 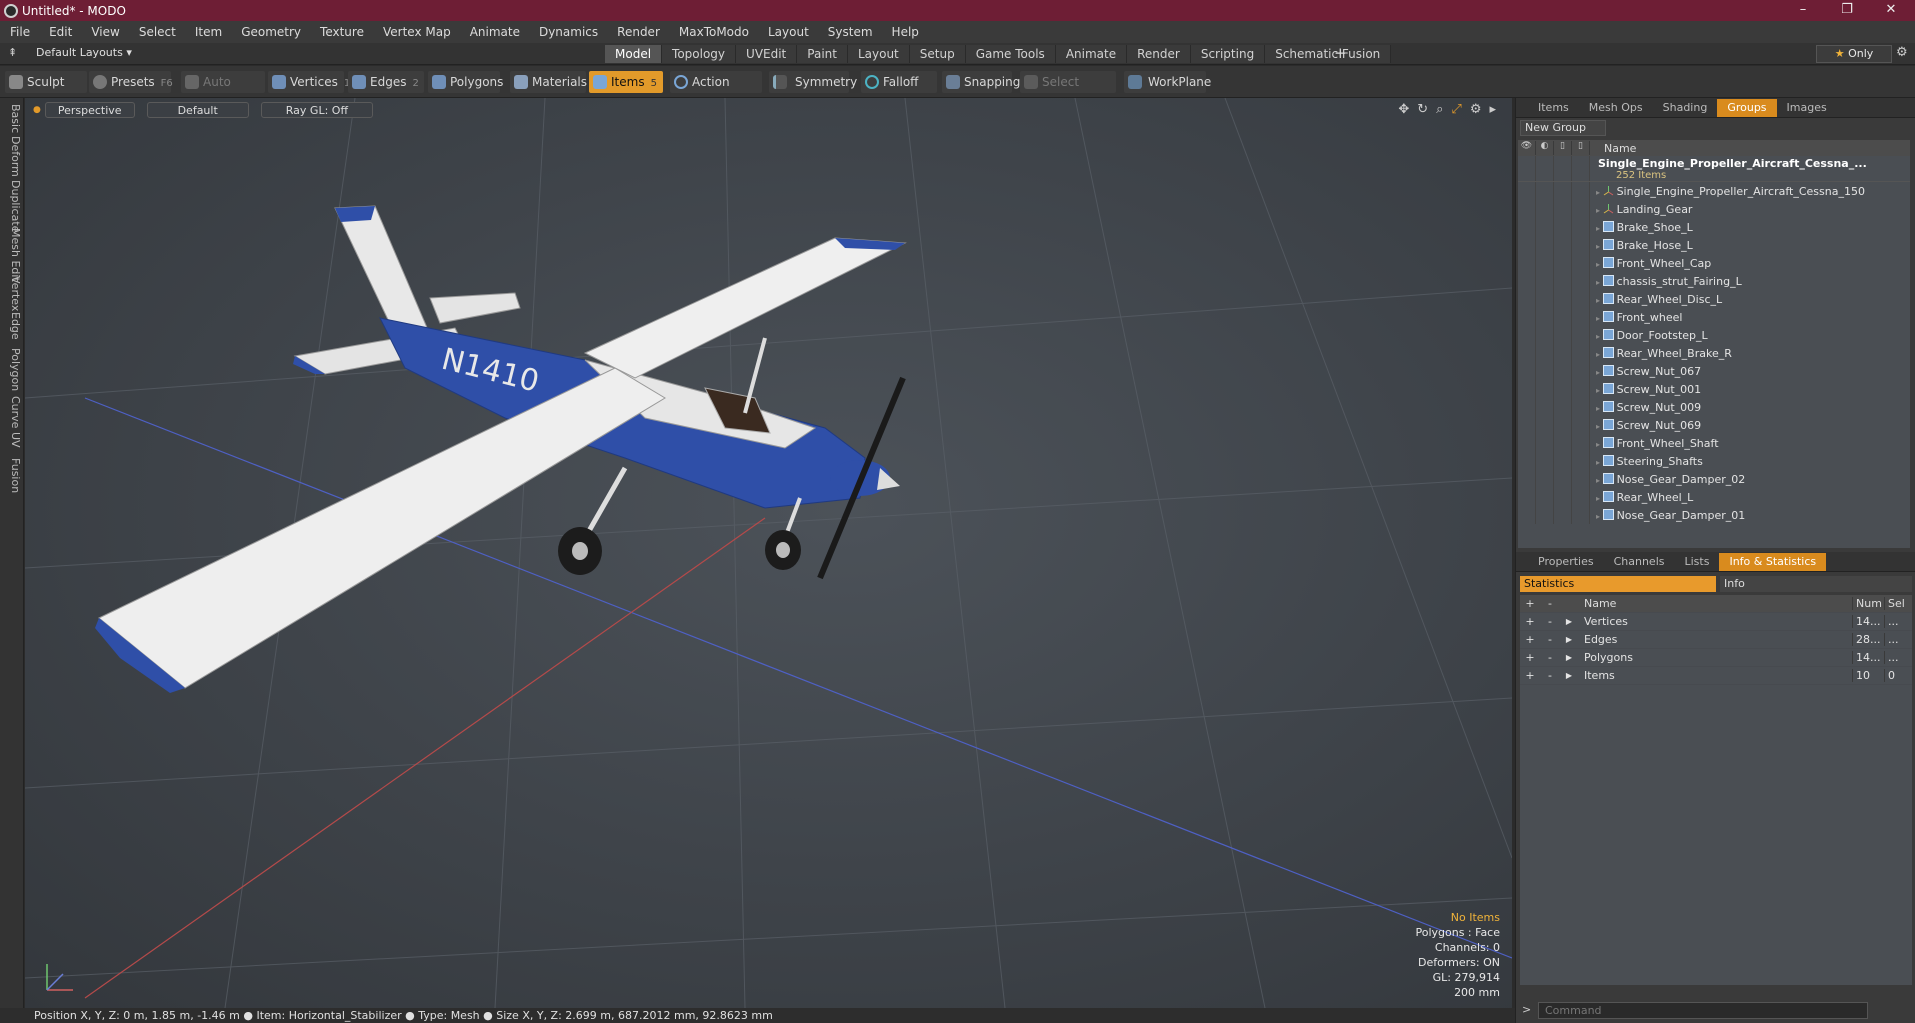 I want to click on menu-maxtomodo: MaxToModo, so click(x=714, y=32).